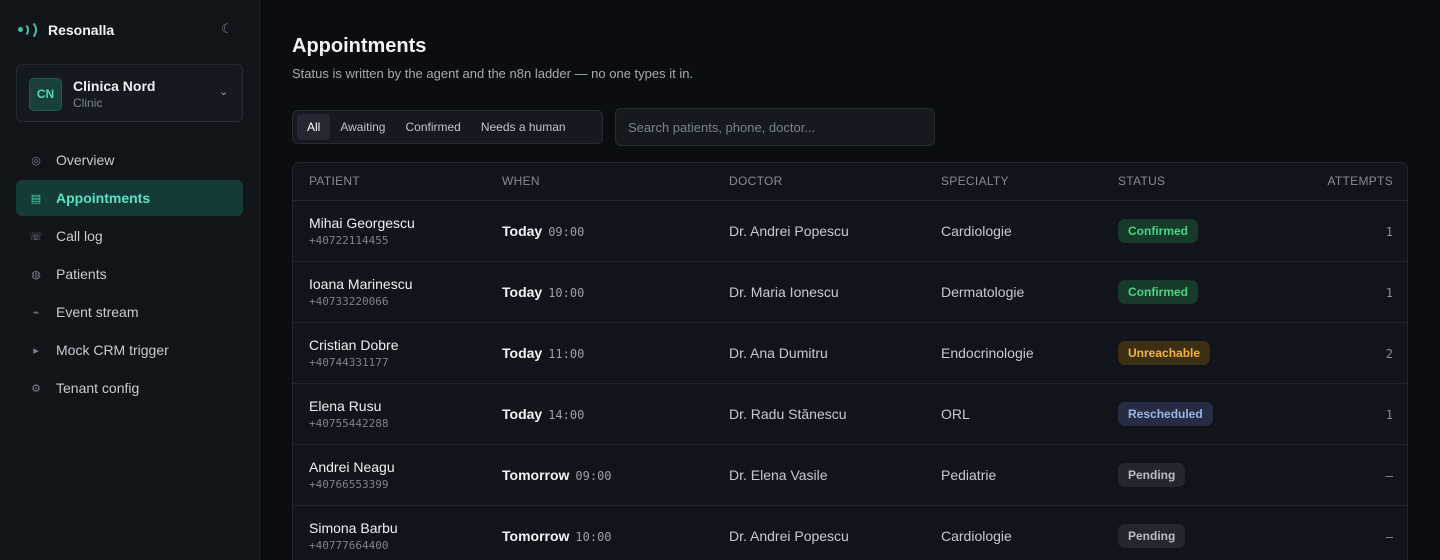 The height and width of the screenshot is (560, 1440). Describe the element at coordinates (1188, 182) in the screenshot. I see `column-header-status: STATUS` at that location.